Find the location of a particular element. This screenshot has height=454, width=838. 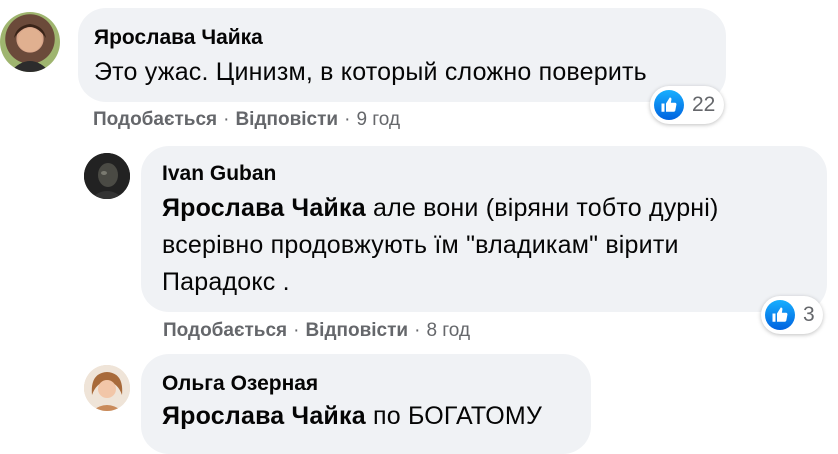

comment-line: Парадокс . is located at coordinates (226, 282).